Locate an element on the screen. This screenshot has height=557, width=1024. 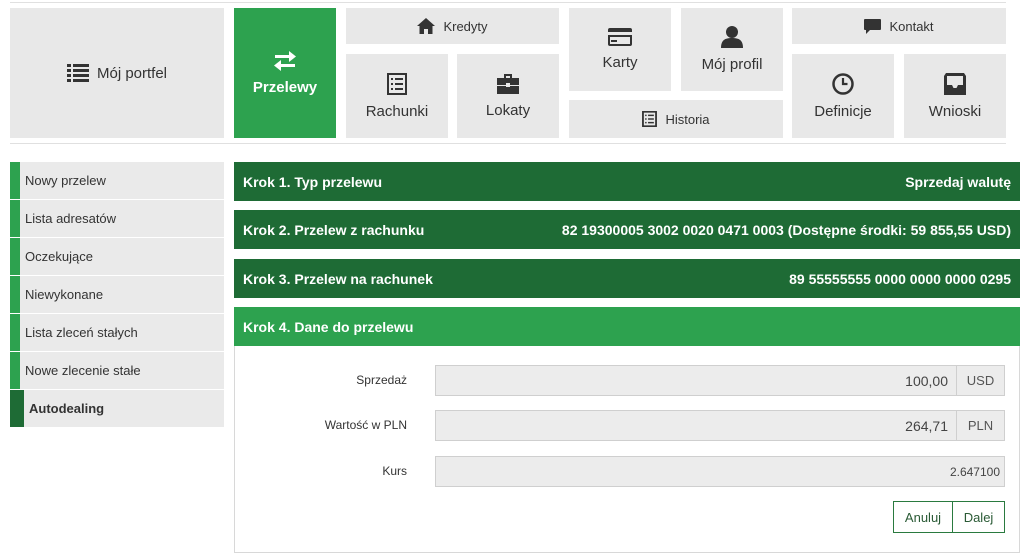
nav-tile-deposits: Lokaty is located at coordinates (508, 96).